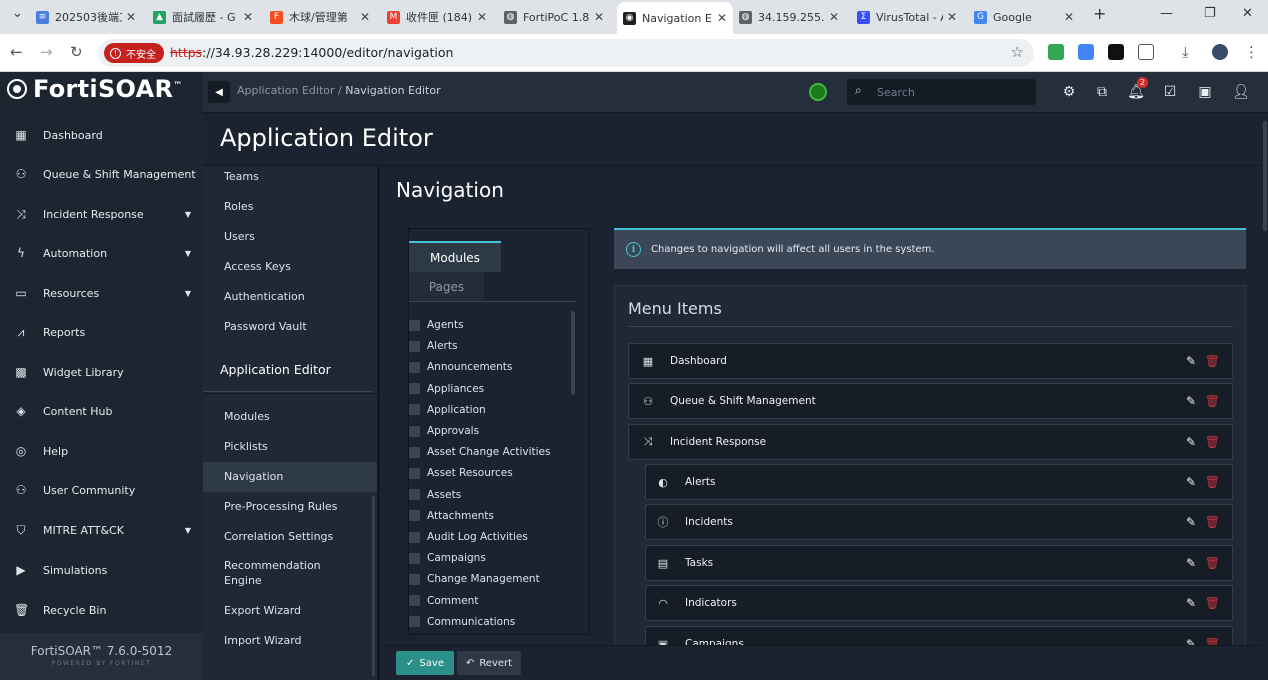 The height and width of the screenshot is (680, 1268). Describe the element at coordinates (675, 18) in the screenshot. I see `browser-tab: ◉ Navigation E ✕` at that location.